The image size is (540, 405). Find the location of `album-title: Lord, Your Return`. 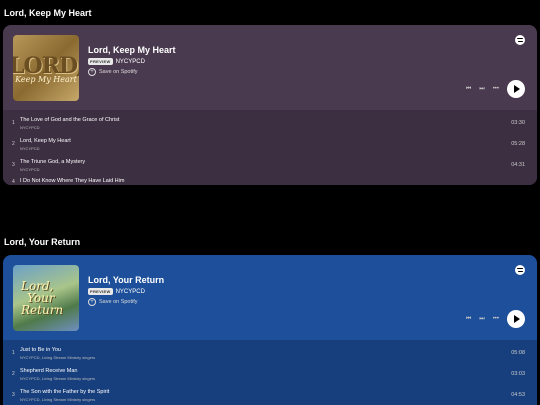

album-title: Lord, Your Return is located at coordinates (126, 280).